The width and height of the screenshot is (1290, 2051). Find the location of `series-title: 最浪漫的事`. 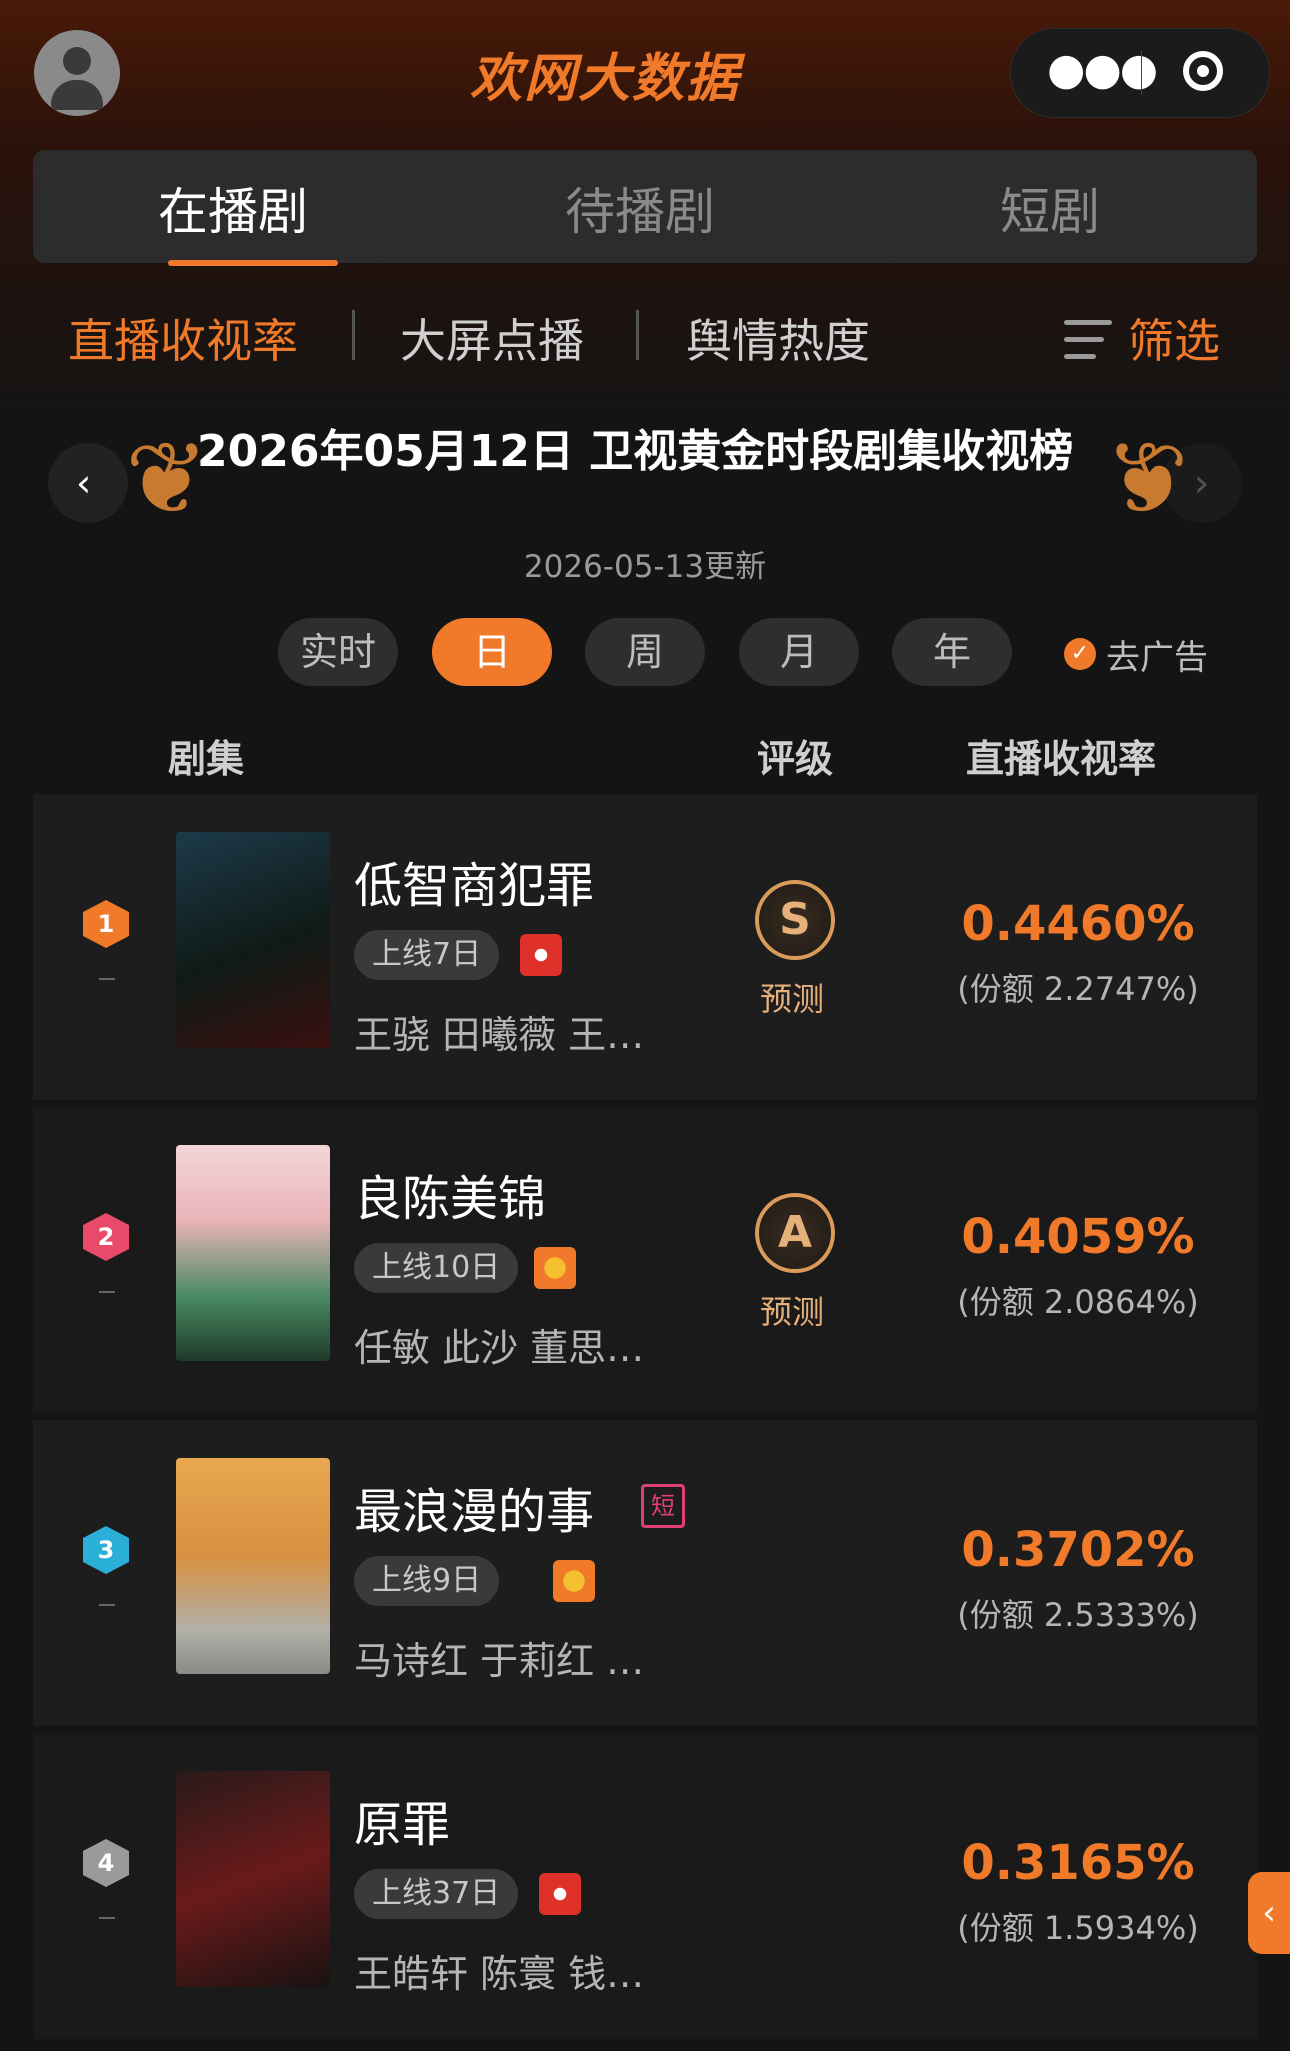

series-title: 最浪漫的事 is located at coordinates (474, 1507).